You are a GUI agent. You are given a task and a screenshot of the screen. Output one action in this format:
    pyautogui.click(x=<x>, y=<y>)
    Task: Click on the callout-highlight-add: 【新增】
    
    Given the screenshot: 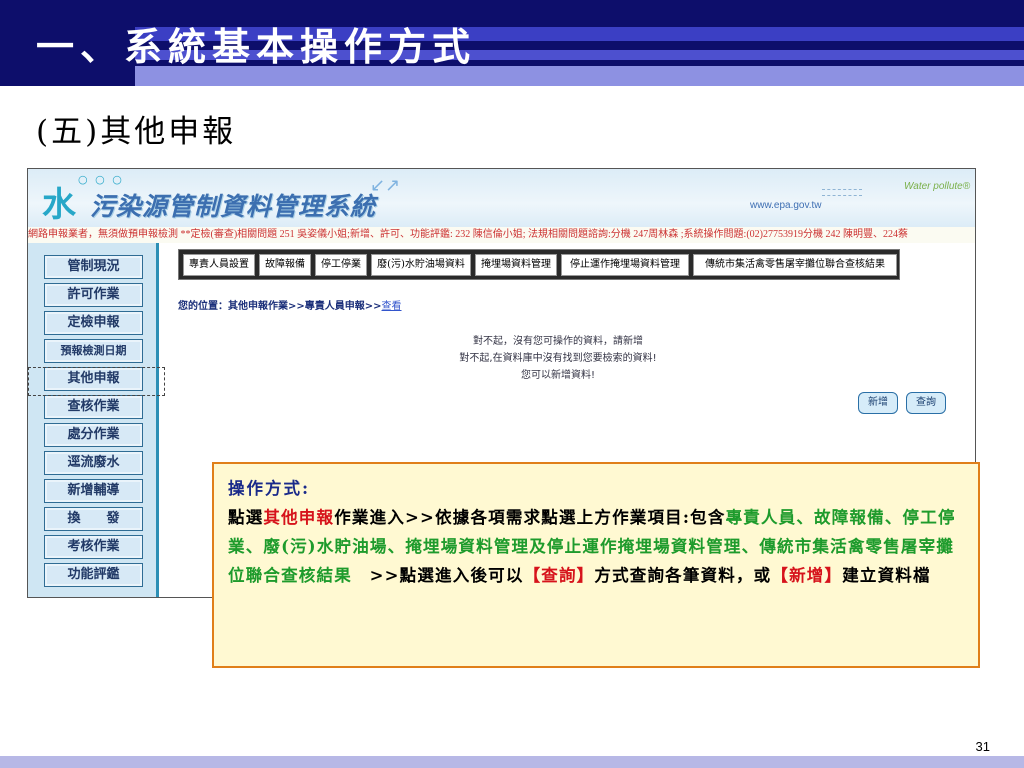 What is the action you would take?
    pyautogui.click(x=807, y=575)
    